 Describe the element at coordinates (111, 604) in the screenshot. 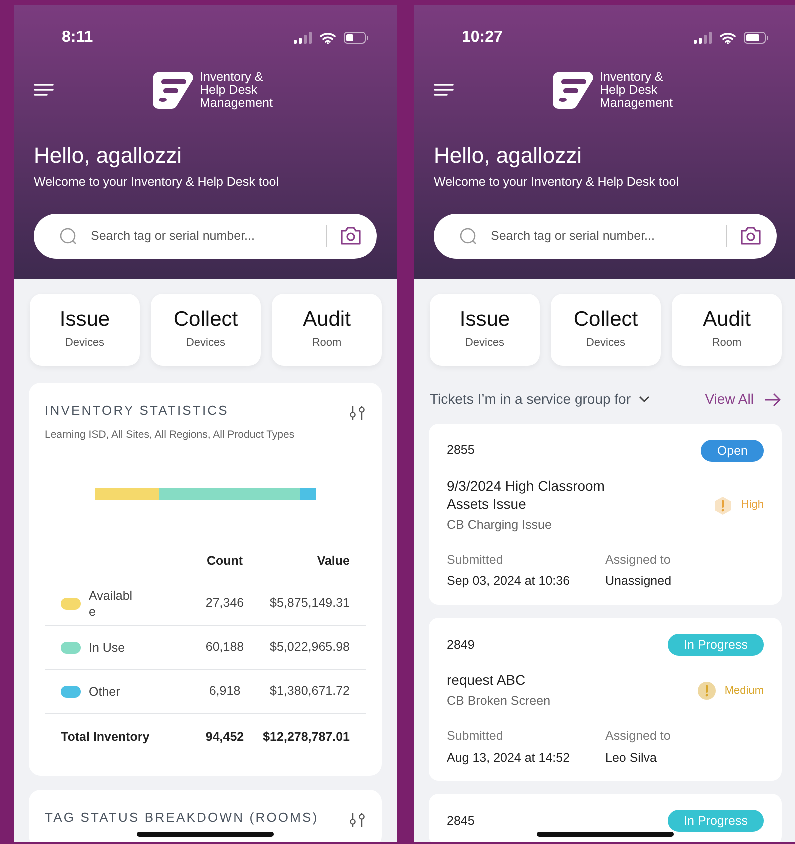

I see `row-label: Available` at that location.